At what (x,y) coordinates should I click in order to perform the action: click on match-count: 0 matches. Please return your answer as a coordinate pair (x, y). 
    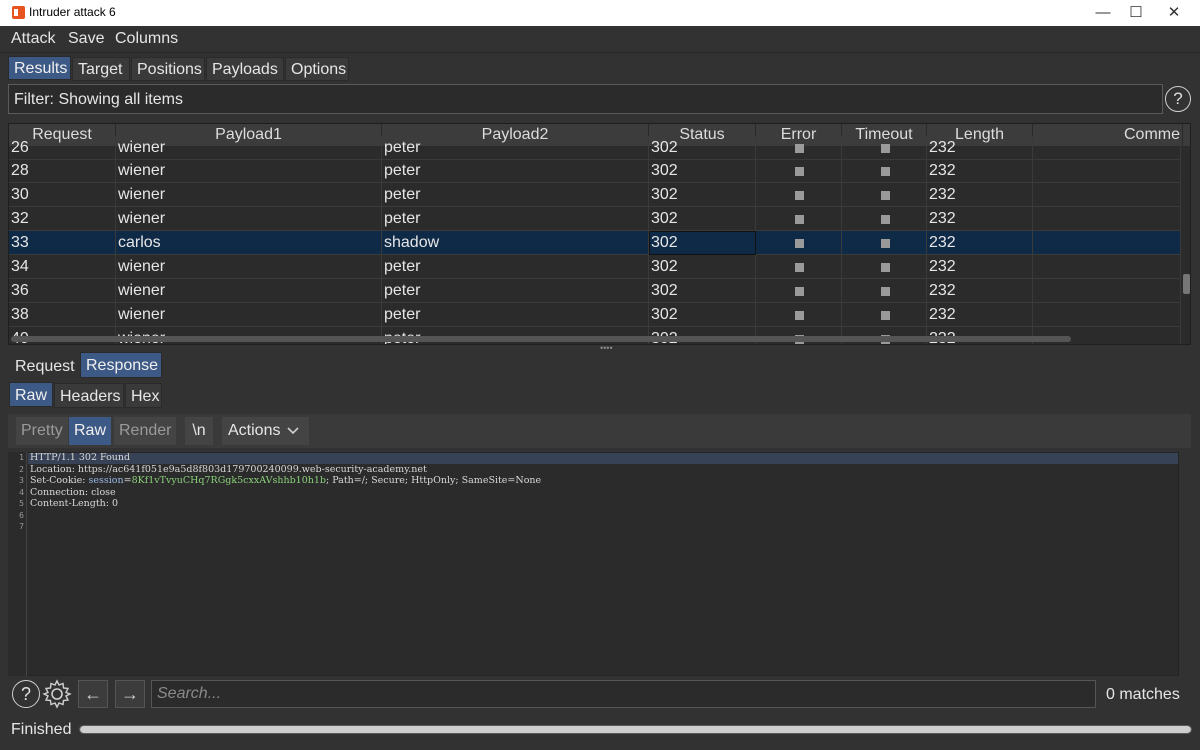
    Looking at the image, I should click on (1143, 694).